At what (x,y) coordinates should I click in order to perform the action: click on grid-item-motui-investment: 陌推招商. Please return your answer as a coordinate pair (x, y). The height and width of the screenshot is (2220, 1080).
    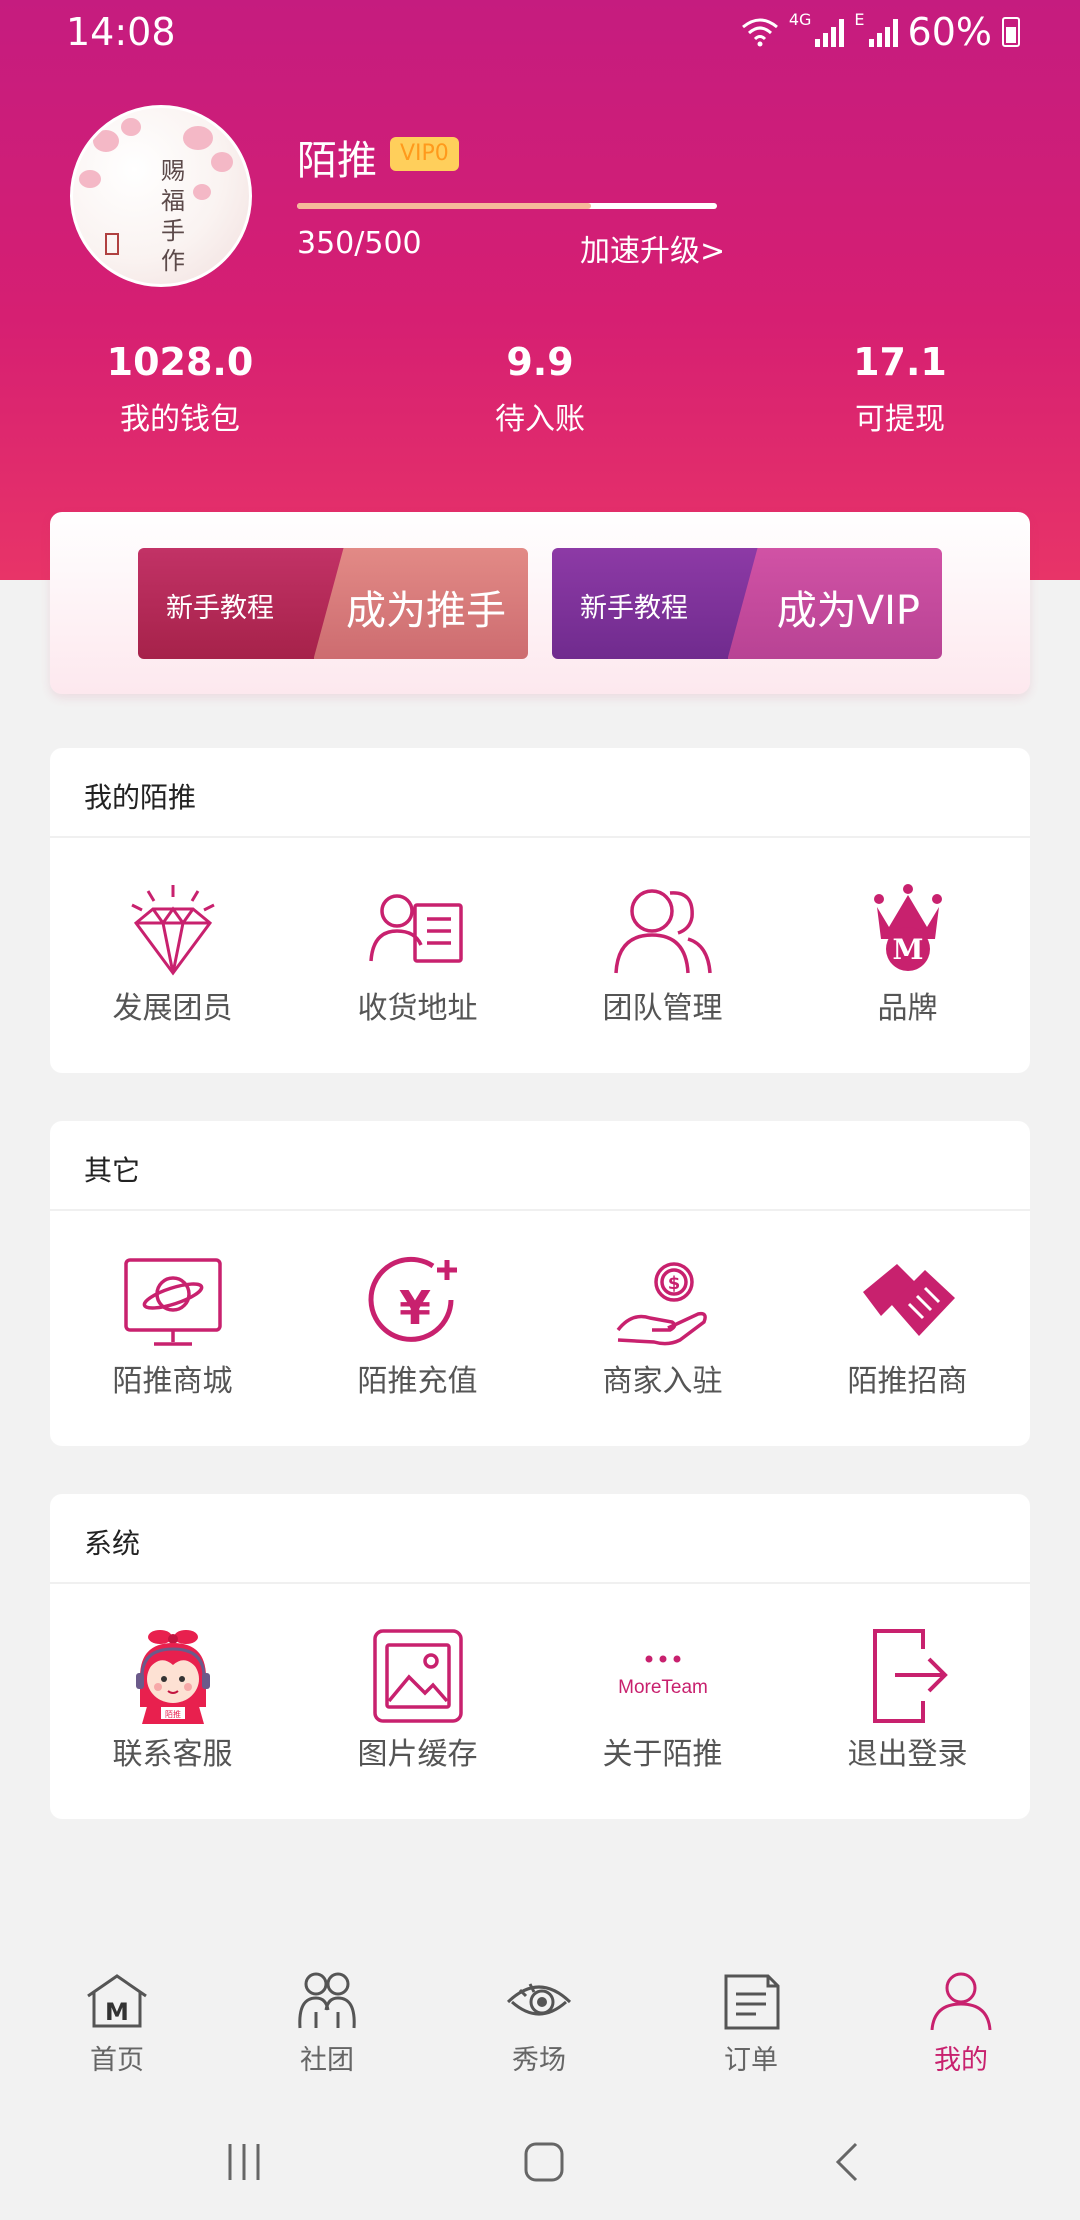
    Looking at the image, I should click on (907, 1331).